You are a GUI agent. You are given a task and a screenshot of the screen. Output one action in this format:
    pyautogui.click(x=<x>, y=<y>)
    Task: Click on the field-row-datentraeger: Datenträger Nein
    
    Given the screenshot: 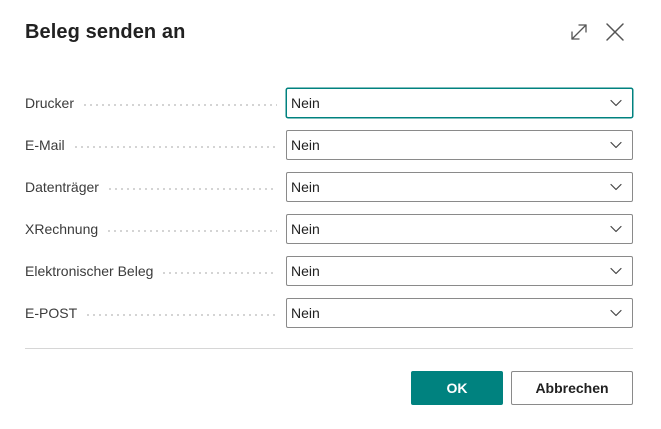 What is the action you would take?
    pyautogui.click(x=329, y=187)
    